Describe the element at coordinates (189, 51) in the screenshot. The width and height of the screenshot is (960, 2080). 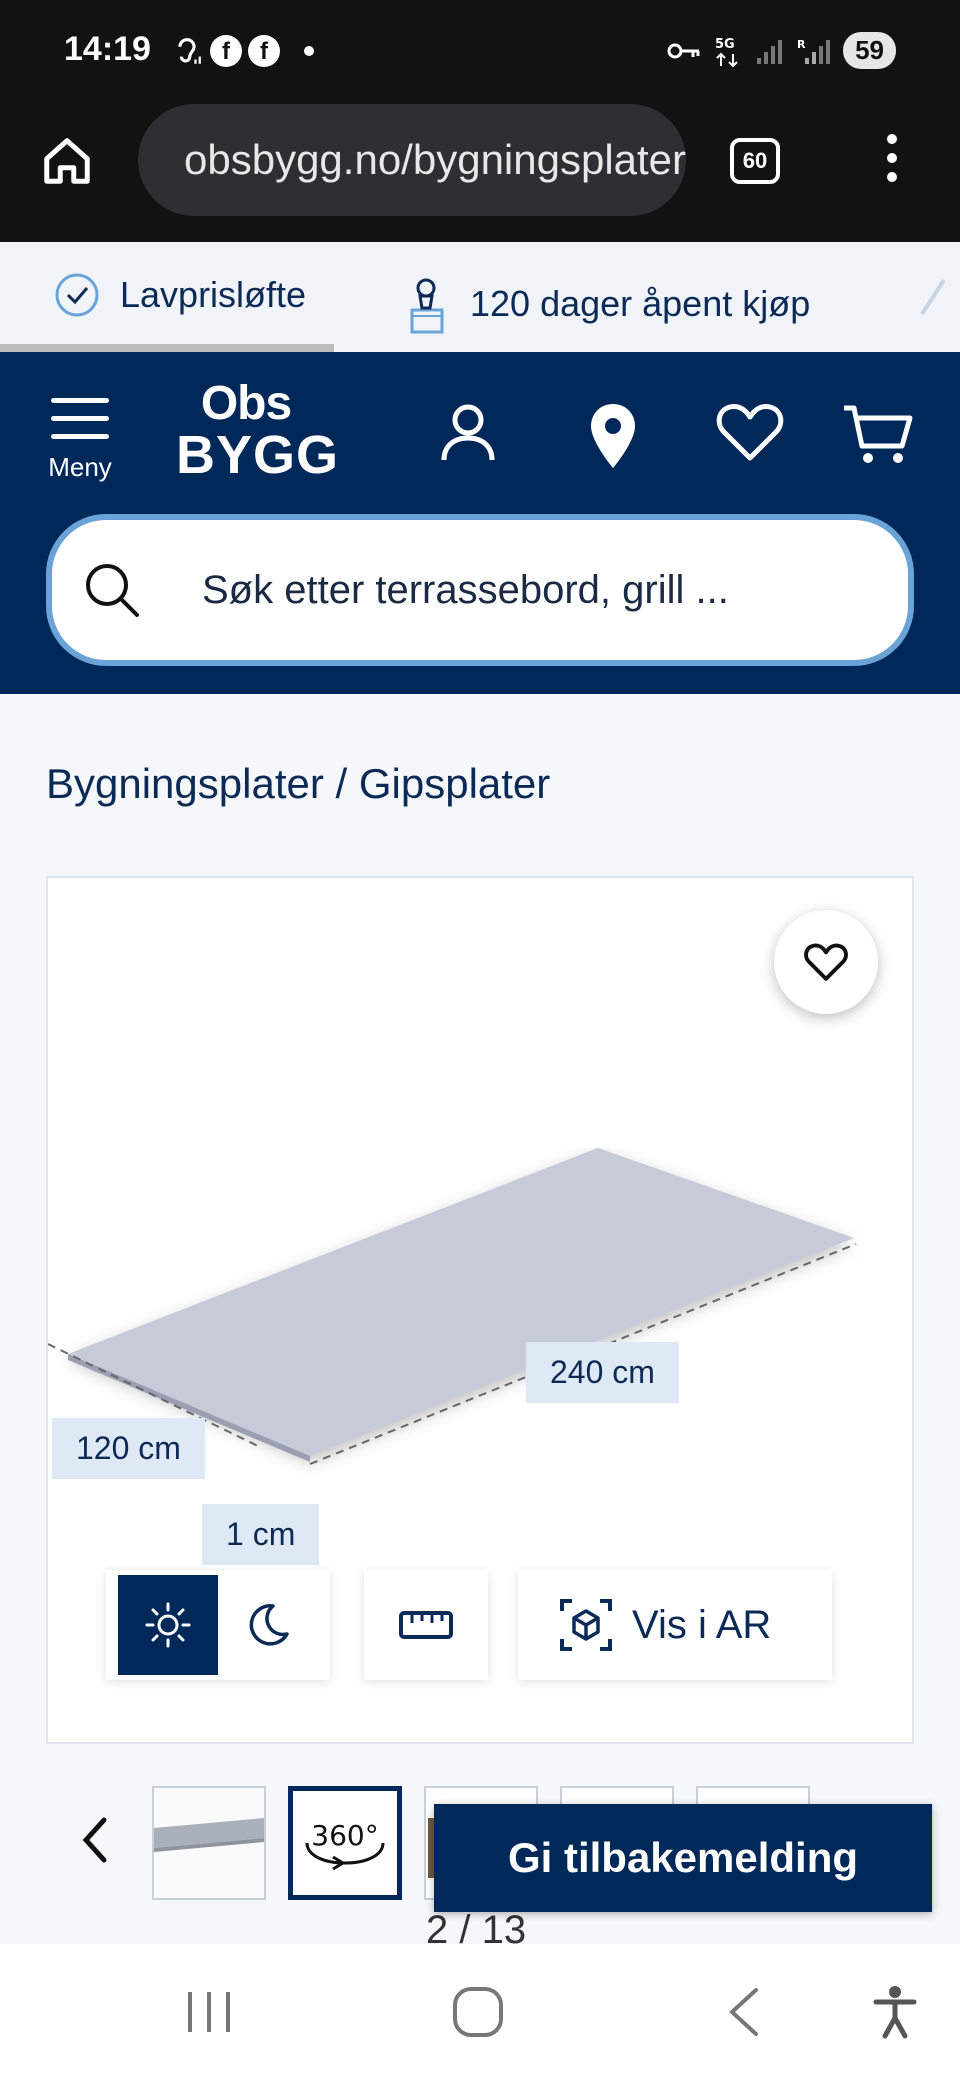
I see `ear-icon` at that location.